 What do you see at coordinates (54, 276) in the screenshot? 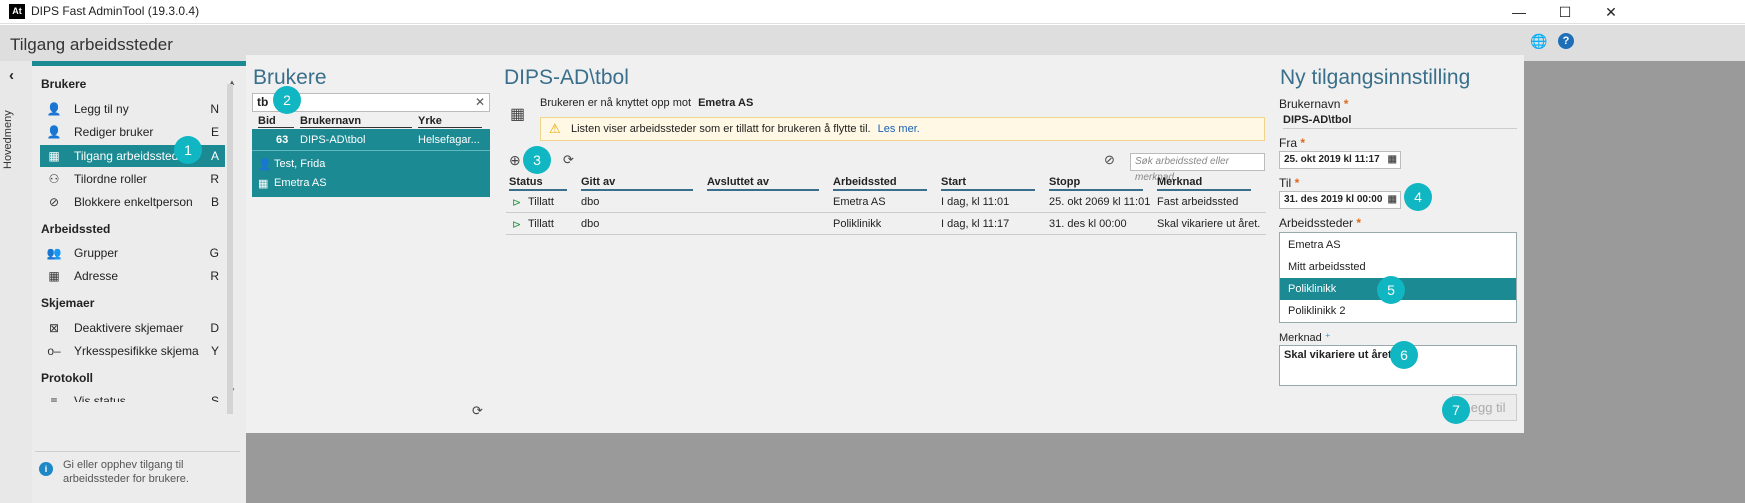
I see `address-icon: ▦` at bounding box center [54, 276].